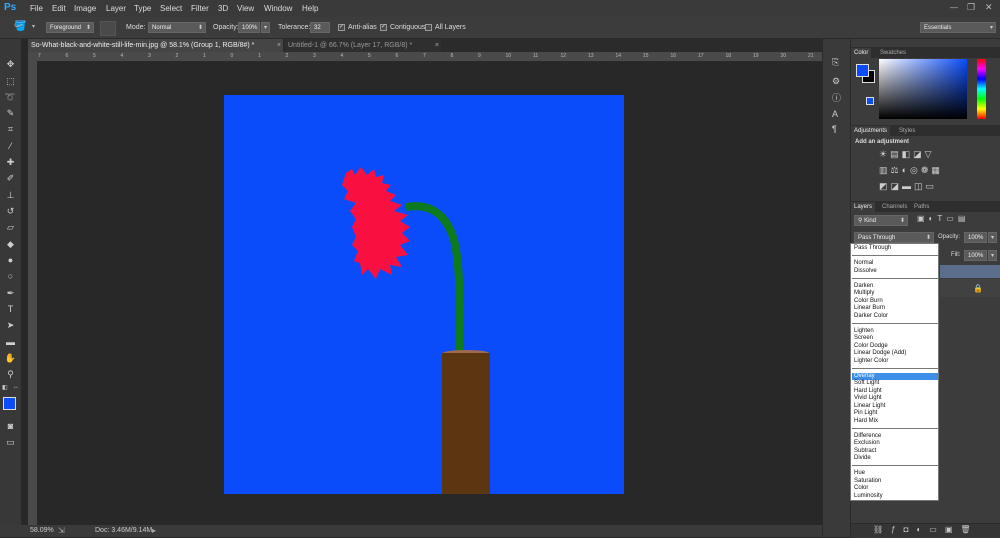  Describe the element at coordinates (223, 8) in the screenshot. I see `menu-3d: 3D` at that location.